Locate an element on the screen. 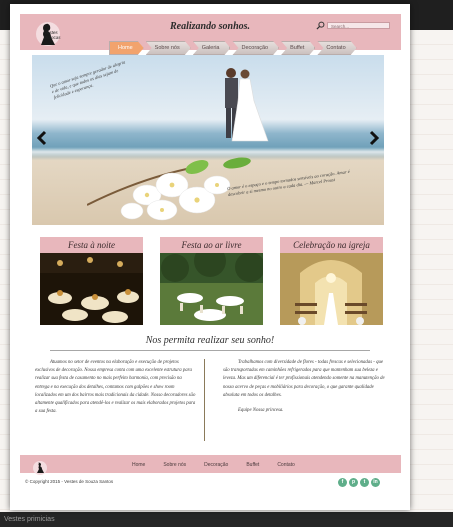 Image resolution: width=453 pixels, height=527 pixels. footer-nav-decoracao: Decoração is located at coordinates (216, 465).